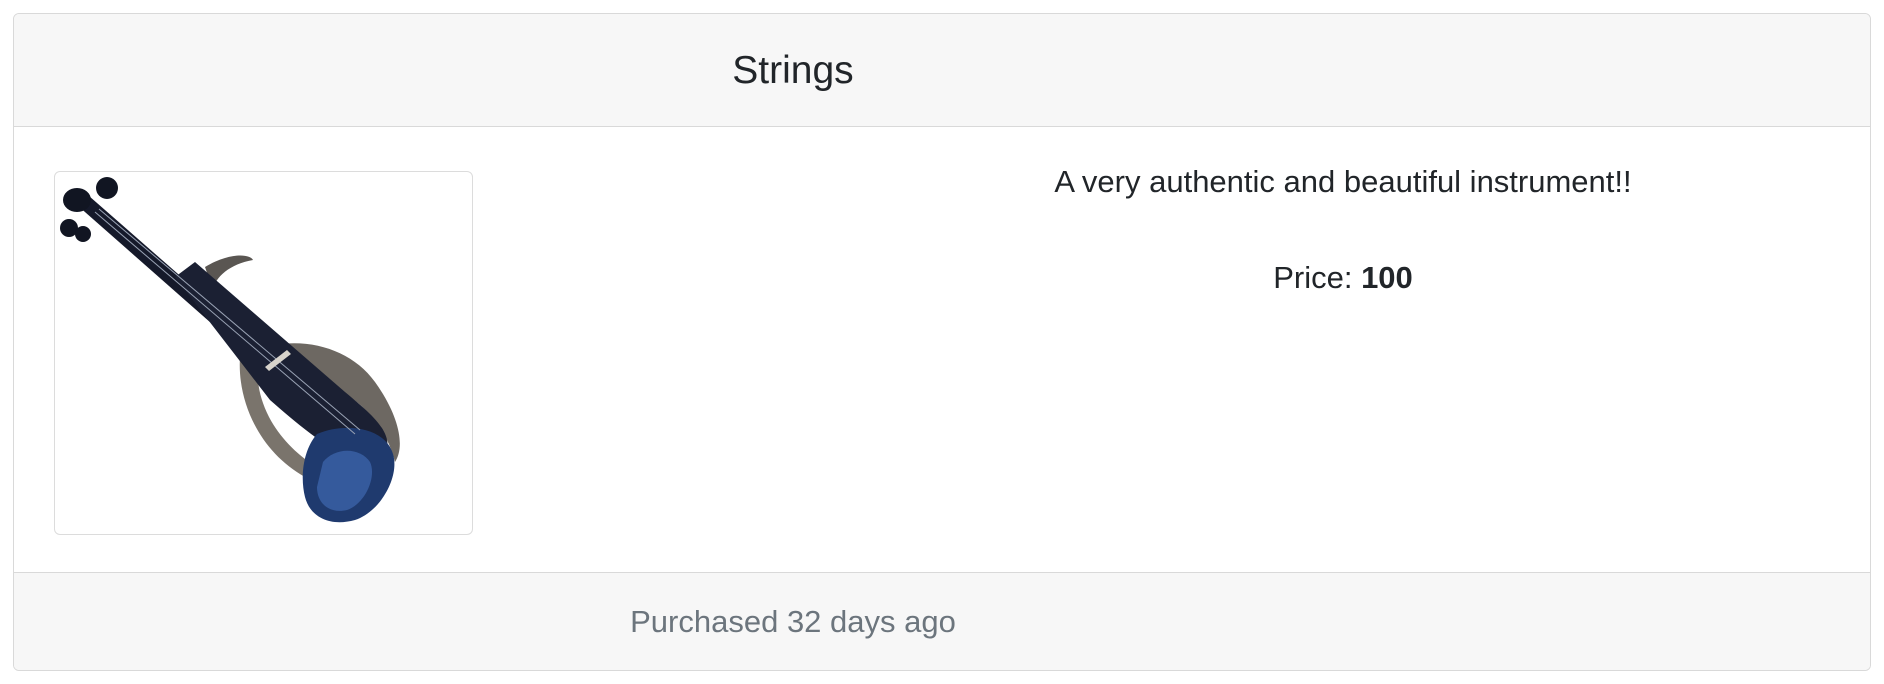 This screenshot has width=1884, height=684. I want to click on card-footer: Purchased 32 days ago, so click(942, 621).